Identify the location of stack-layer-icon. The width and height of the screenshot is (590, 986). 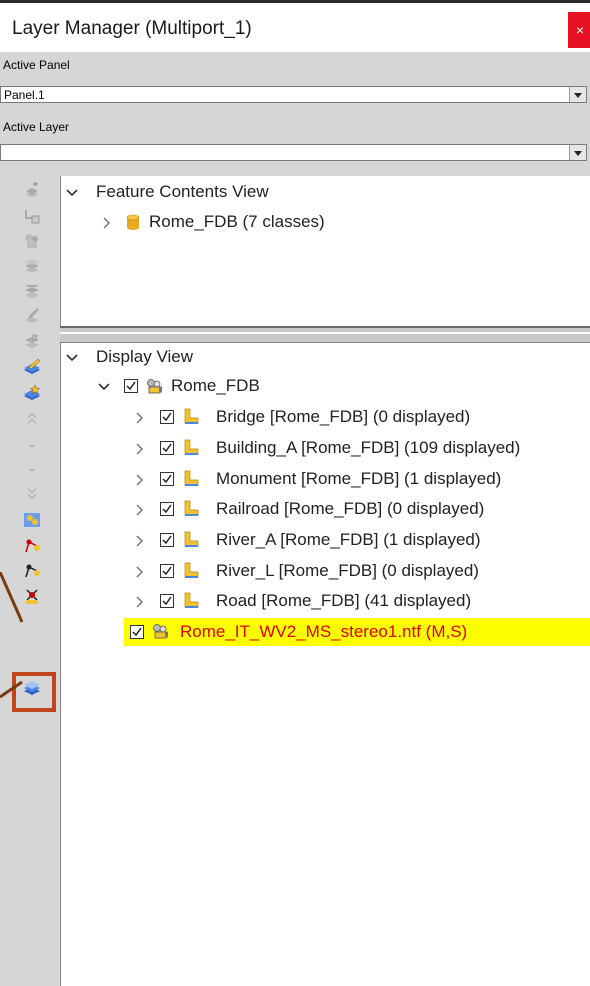
(32, 266).